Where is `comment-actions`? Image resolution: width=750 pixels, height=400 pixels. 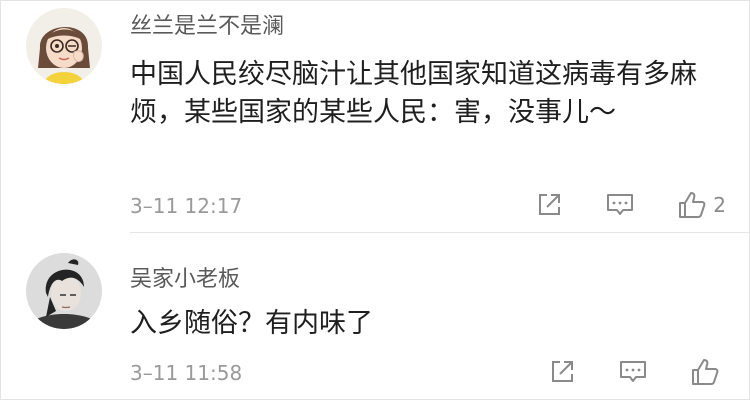 comment-actions is located at coordinates (616, 372).